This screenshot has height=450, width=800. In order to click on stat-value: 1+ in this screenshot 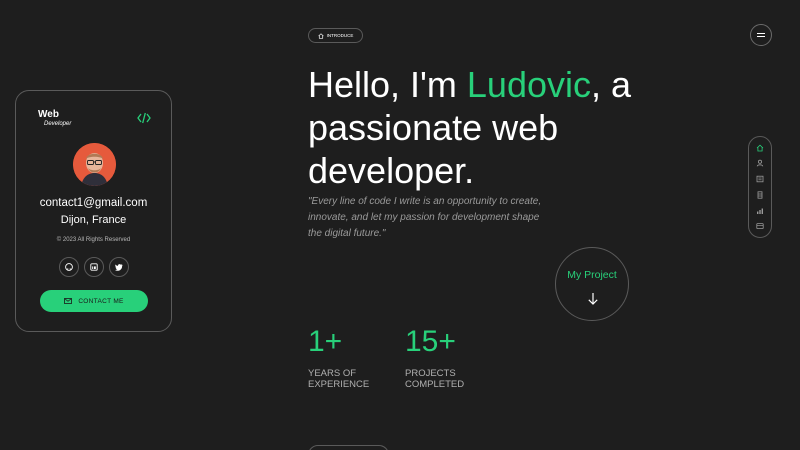, I will do `click(325, 341)`.